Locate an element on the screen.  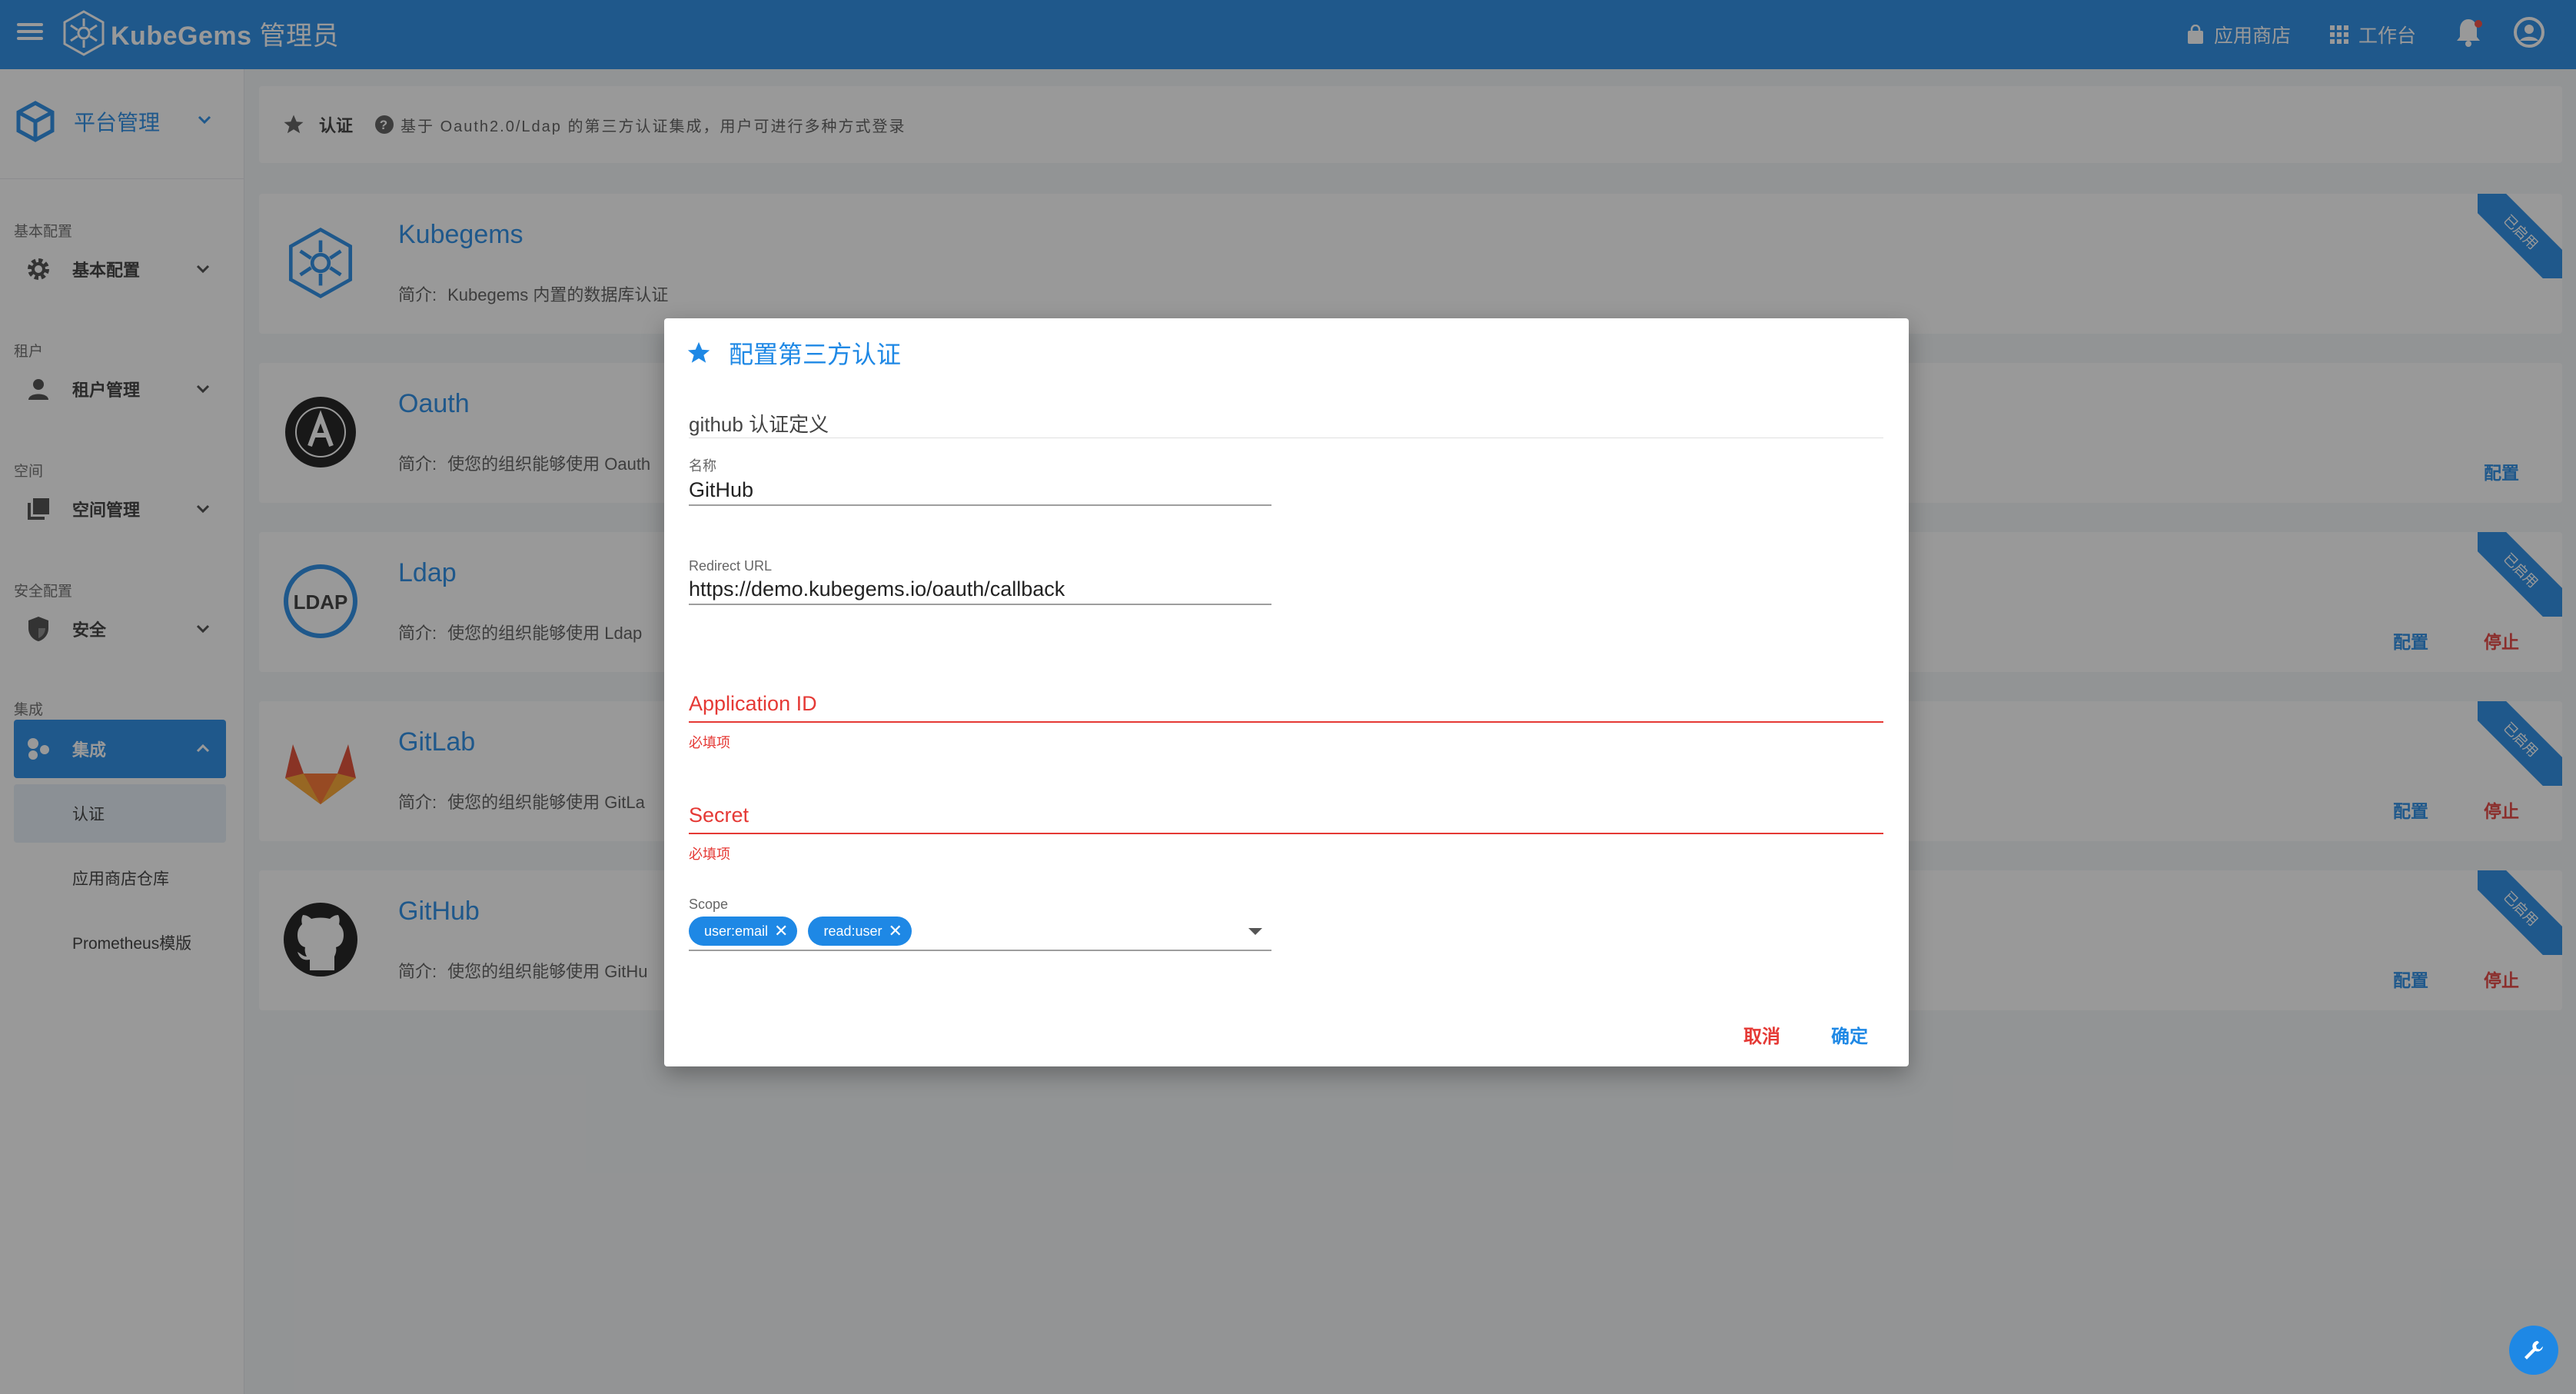
section-heading: github 认证定义 is located at coordinates (1286, 423).